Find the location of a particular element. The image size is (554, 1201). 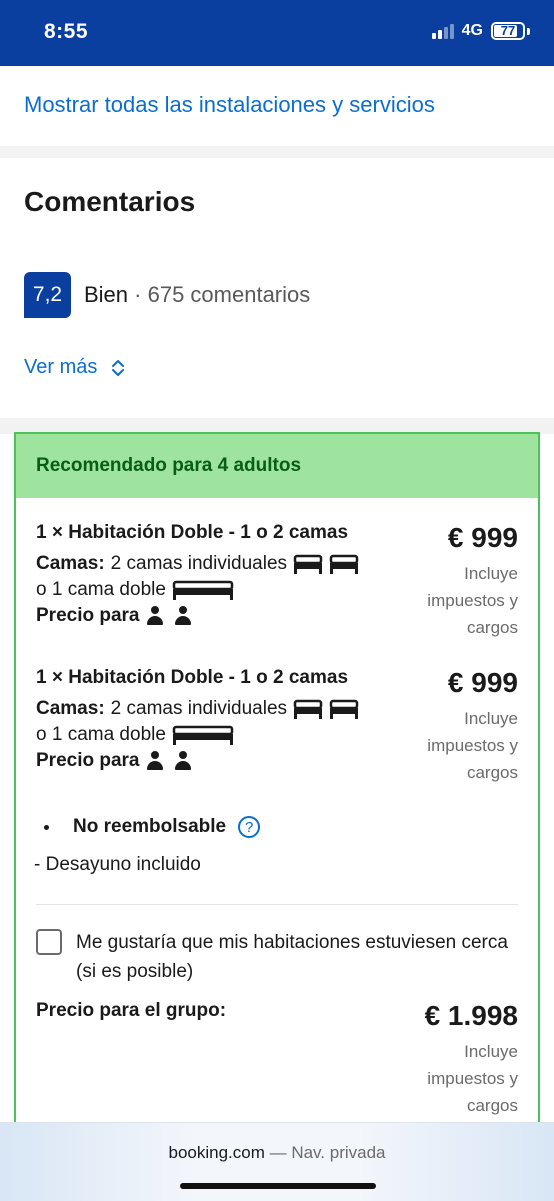

see-more-button: Ver más is located at coordinates (74, 367).